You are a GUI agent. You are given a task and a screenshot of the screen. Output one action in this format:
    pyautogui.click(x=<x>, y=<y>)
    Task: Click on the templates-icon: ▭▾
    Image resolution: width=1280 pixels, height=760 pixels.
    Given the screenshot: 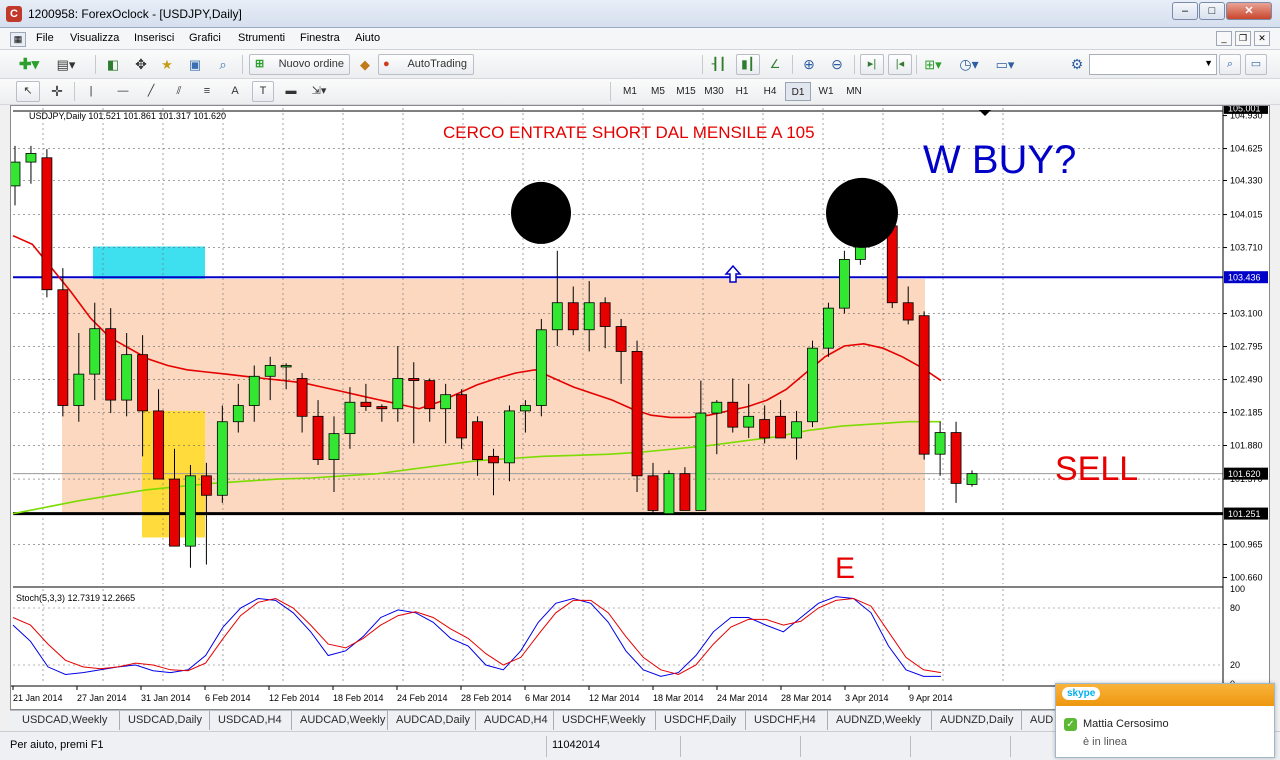 What is the action you would take?
    pyautogui.click(x=1005, y=64)
    